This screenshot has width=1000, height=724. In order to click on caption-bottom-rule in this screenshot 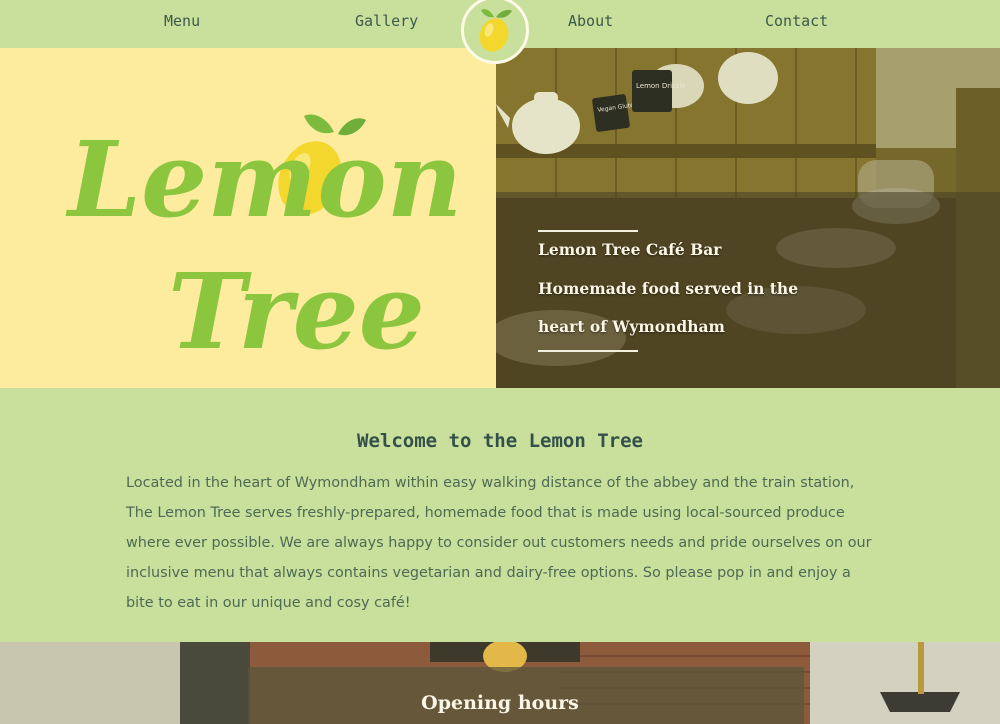, I will do `click(588, 351)`.